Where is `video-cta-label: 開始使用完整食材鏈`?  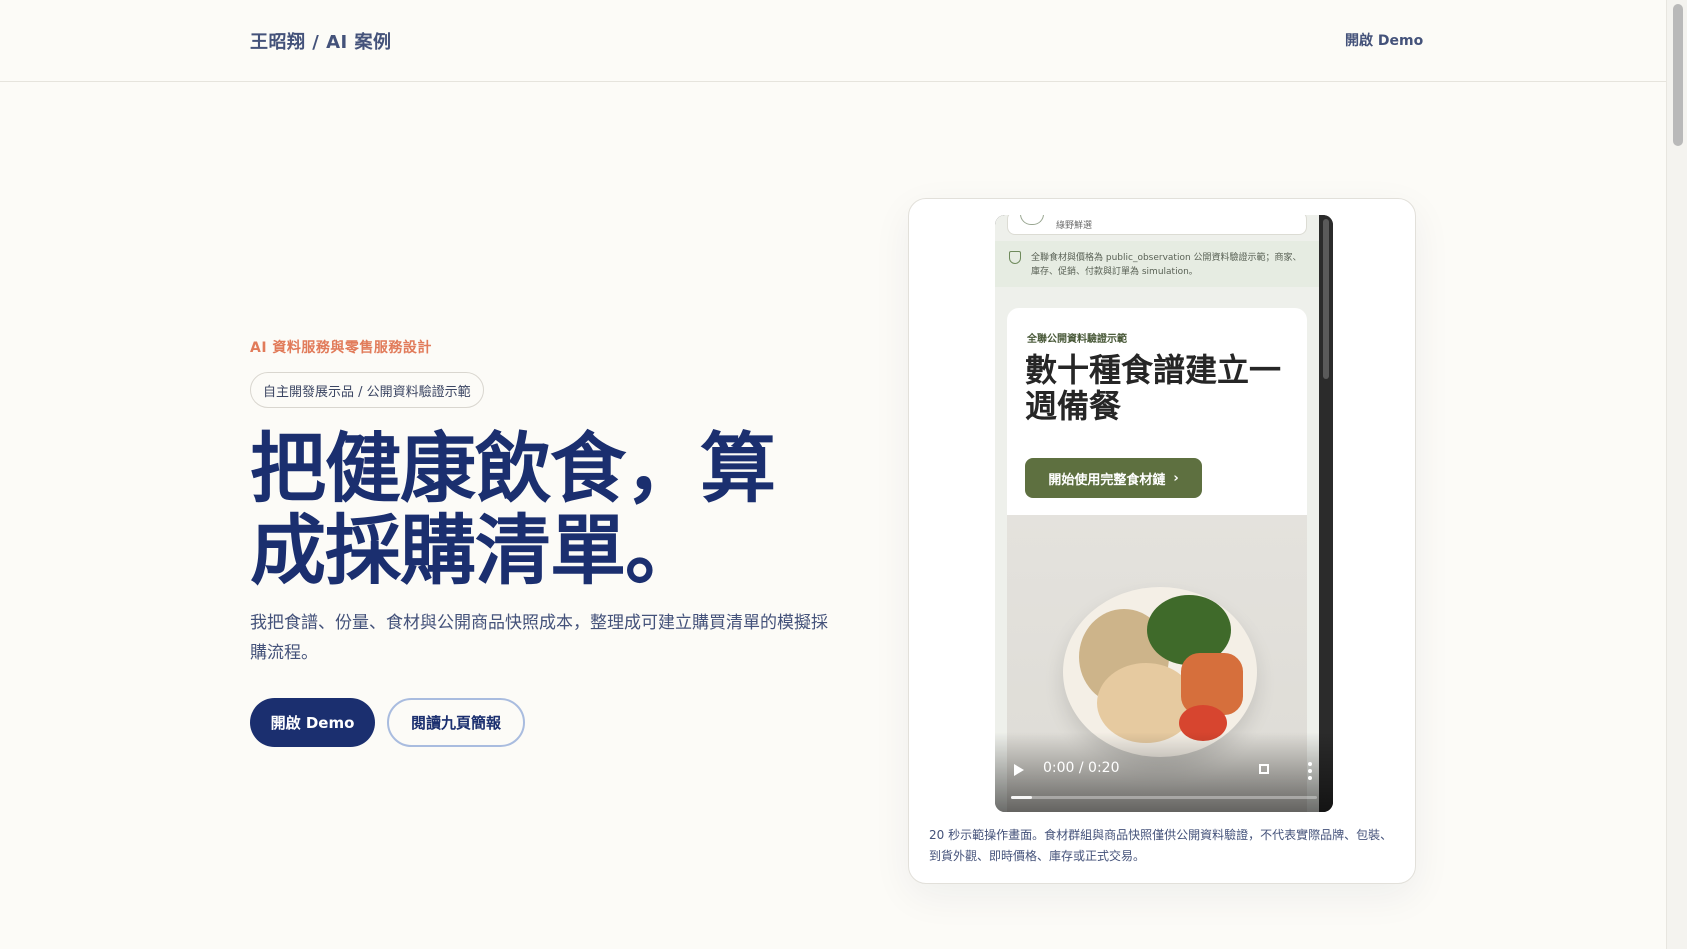
video-cta-label: 開始使用完整食材鏈 is located at coordinates (1107, 480).